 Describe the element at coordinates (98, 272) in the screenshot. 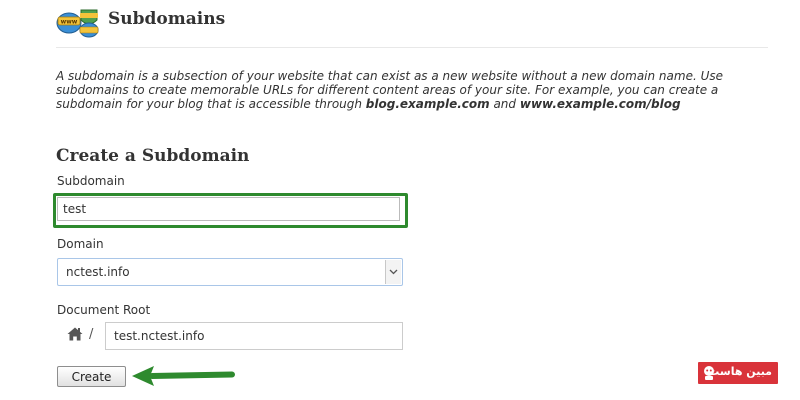

I see `domain-select-value: nctest.info` at that location.